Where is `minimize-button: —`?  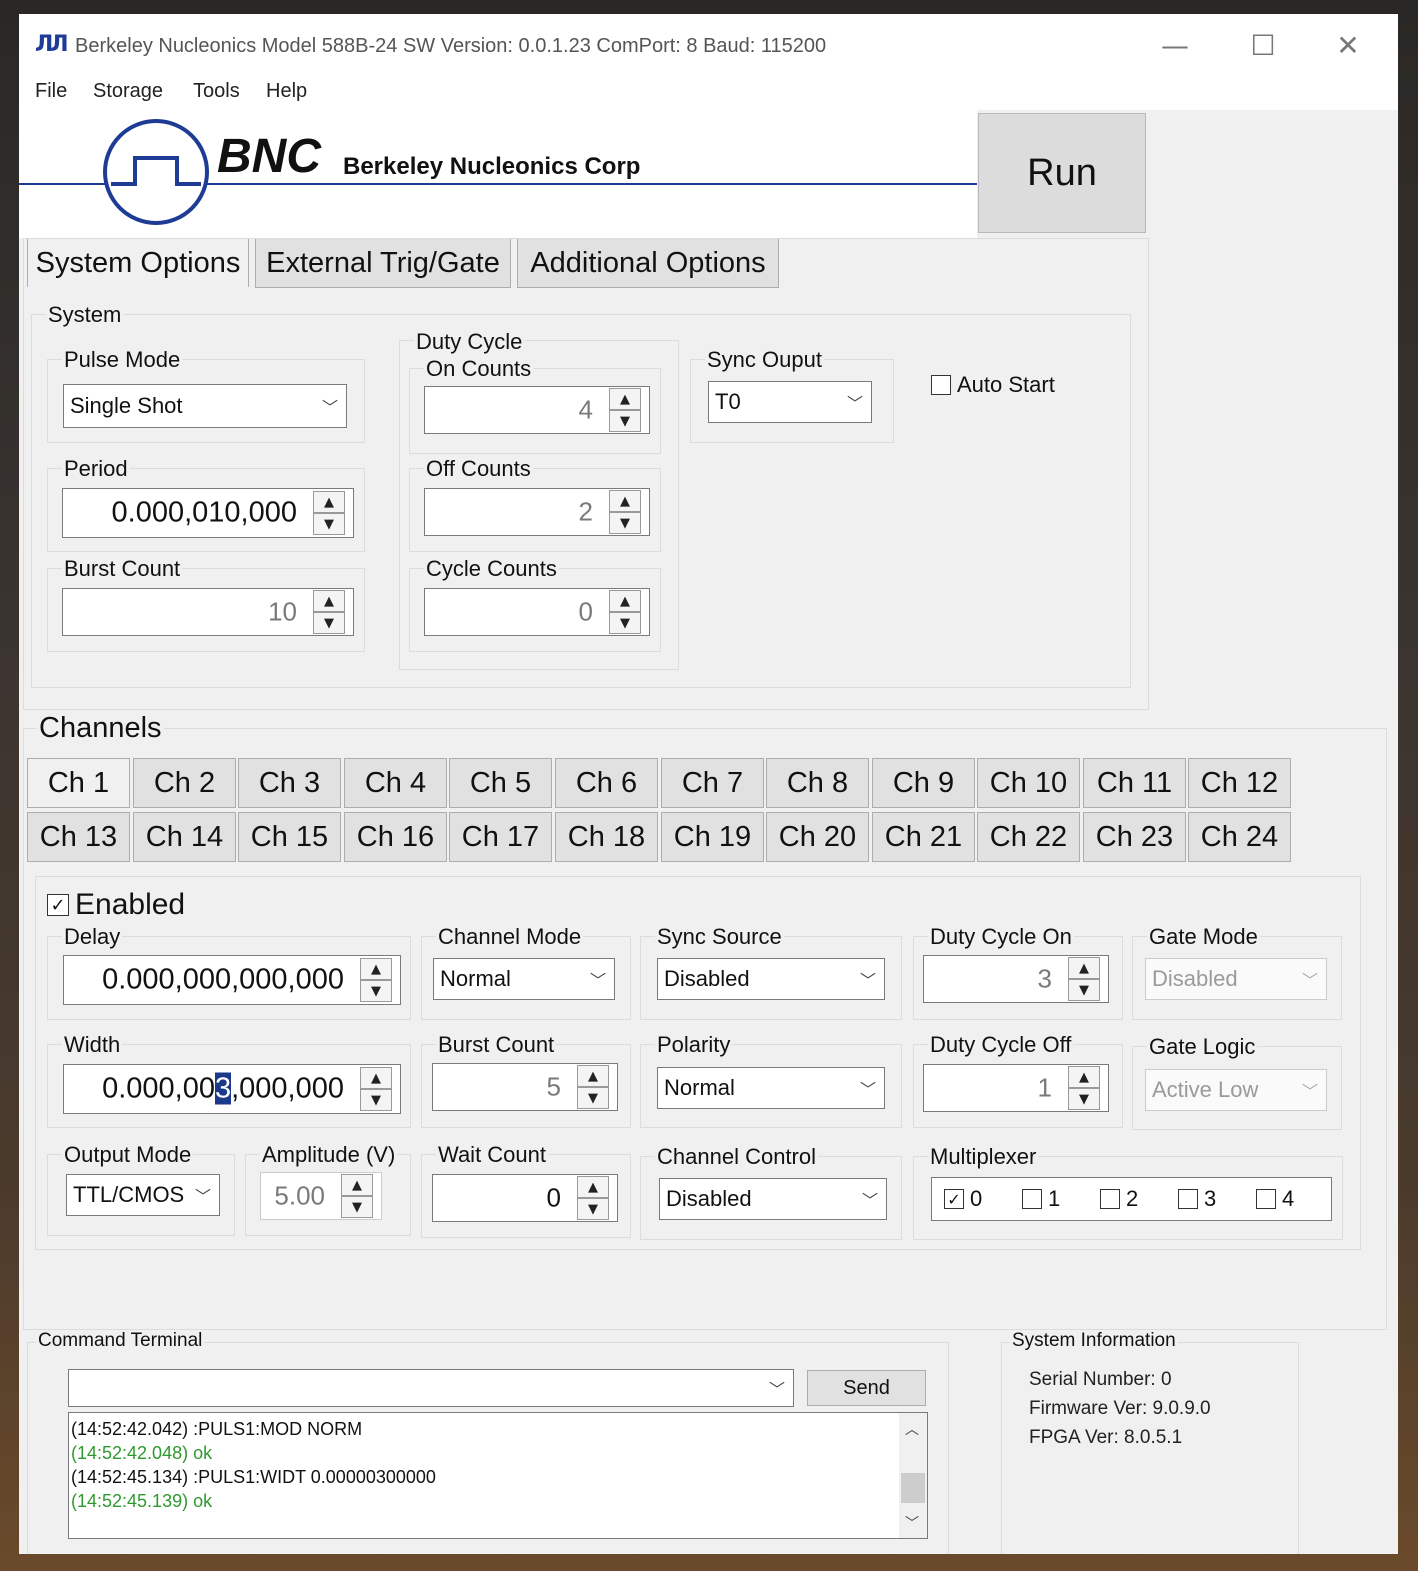 minimize-button: — is located at coordinates (1175, 45).